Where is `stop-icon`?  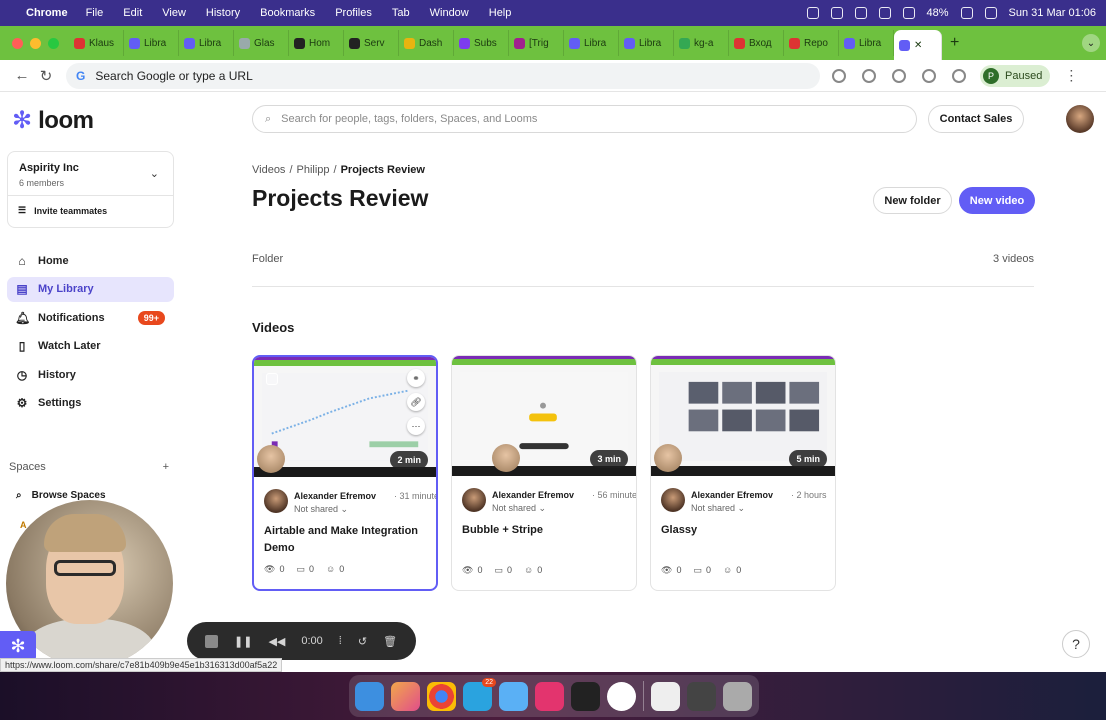
stop-icon is located at coordinates (211, 641).